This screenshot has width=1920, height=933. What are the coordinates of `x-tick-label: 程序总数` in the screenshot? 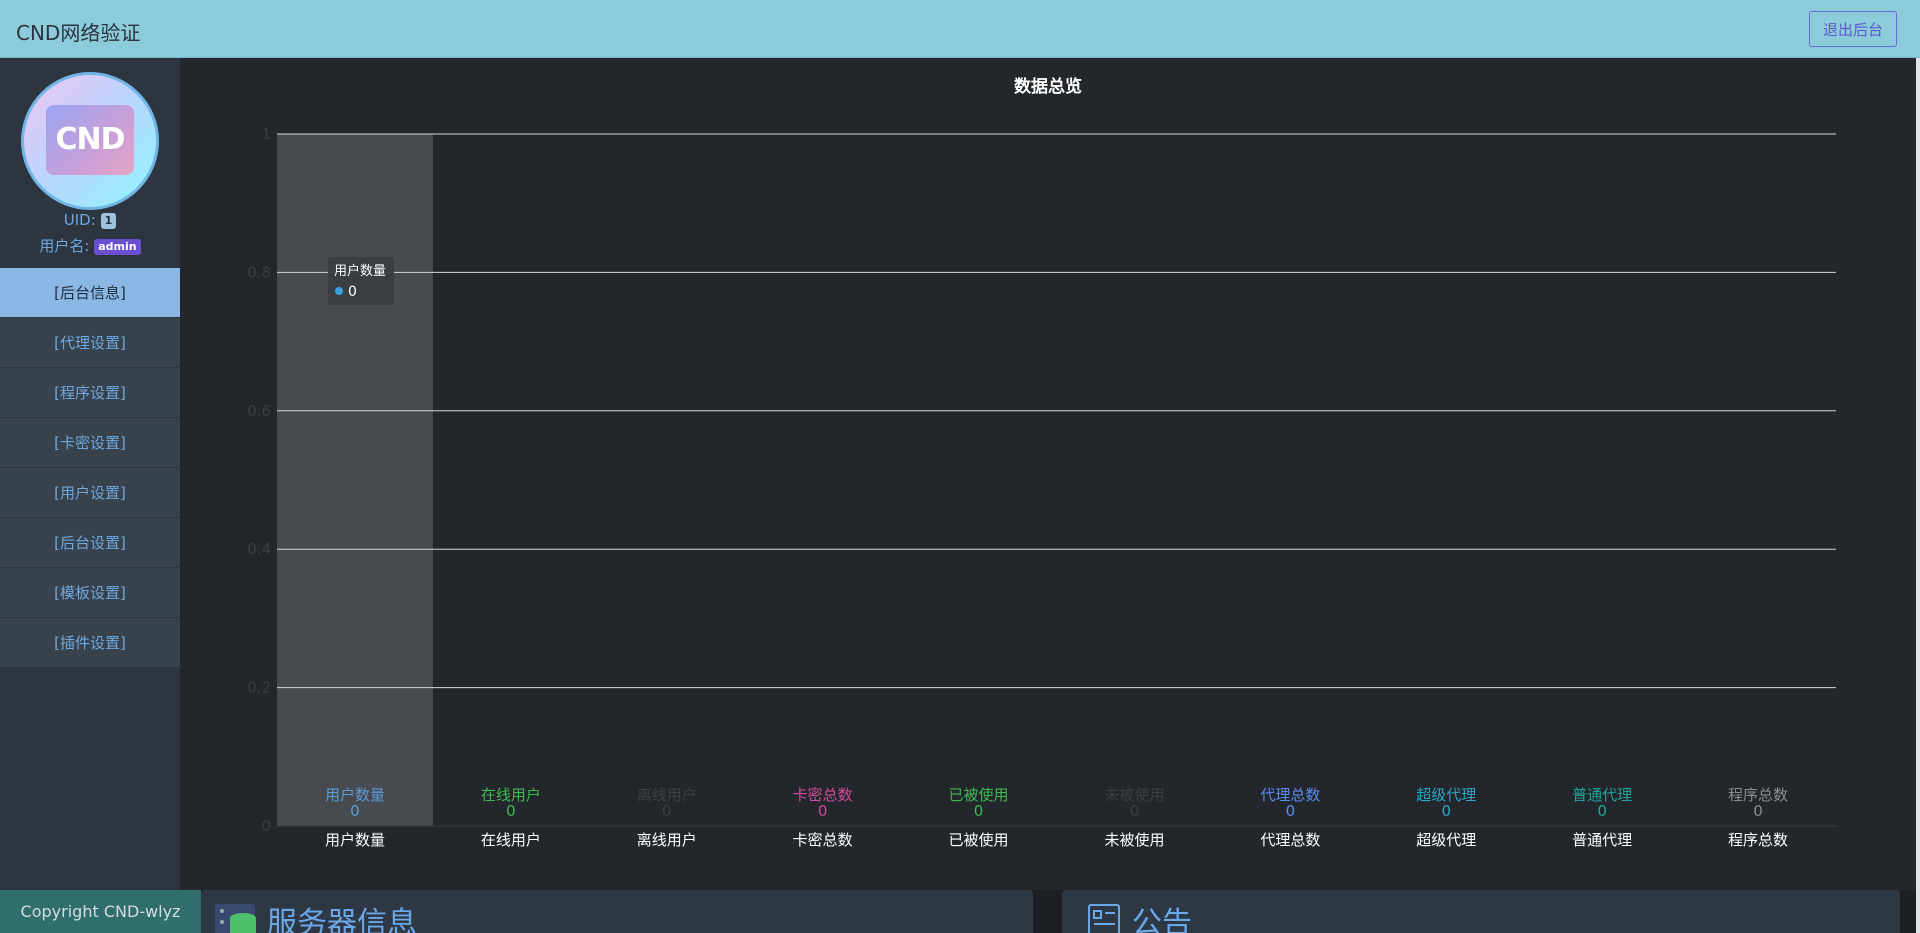 It's located at (1758, 840).